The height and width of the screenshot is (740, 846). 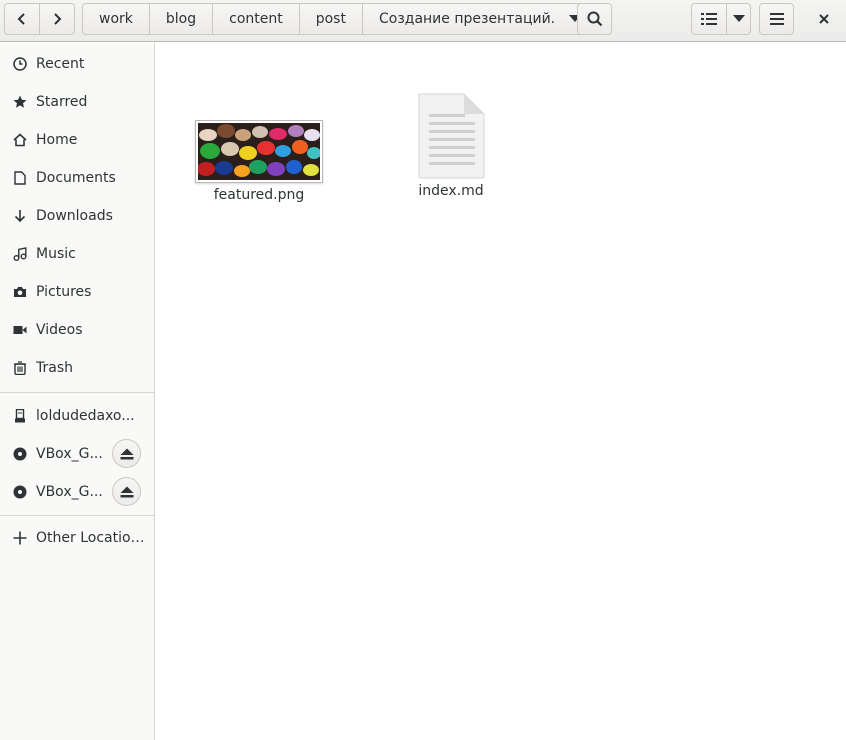 I want to click on sidebar-item-starred: Starred, so click(x=77, y=102).